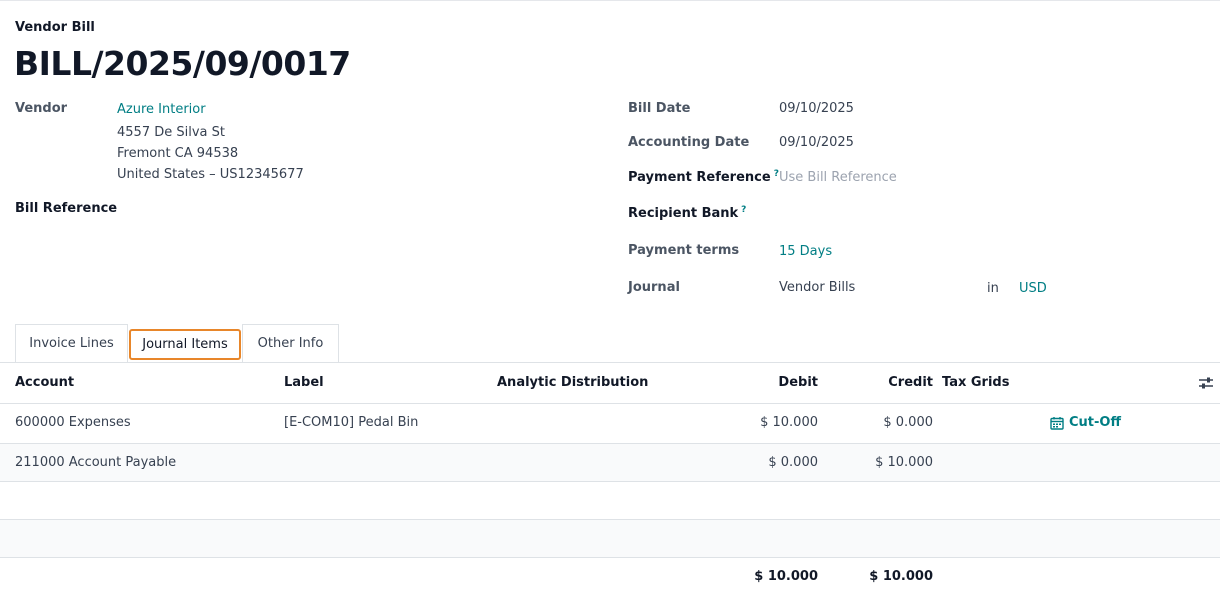  I want to click on vendor-address-line1: 4557 De Silva St, so click(171, 132).